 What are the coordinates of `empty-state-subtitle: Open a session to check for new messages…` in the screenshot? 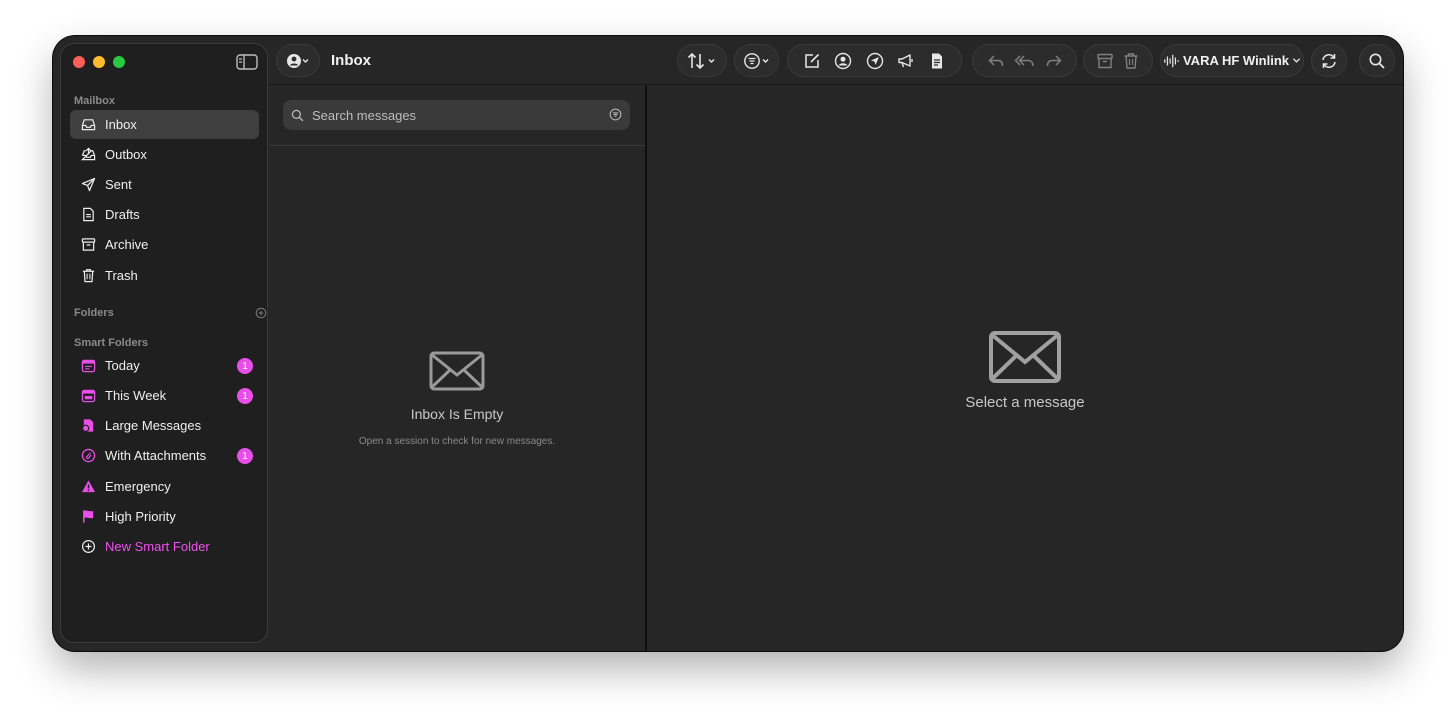 It's located at (457, 441).